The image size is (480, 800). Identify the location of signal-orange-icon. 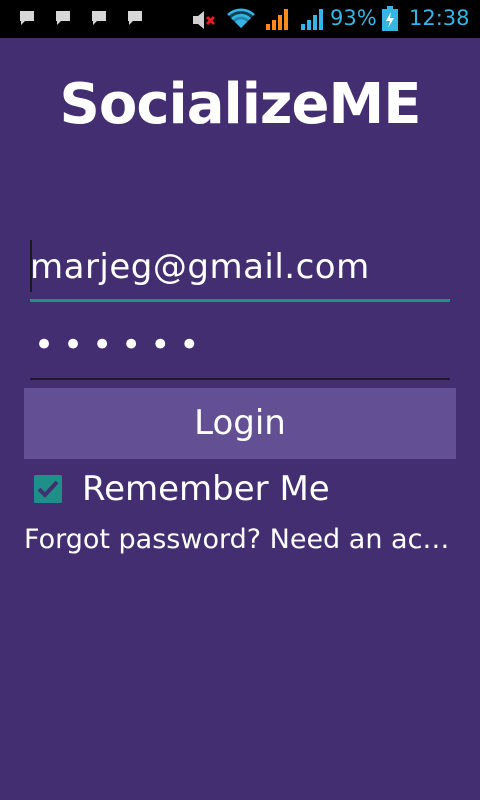
(278, 21).